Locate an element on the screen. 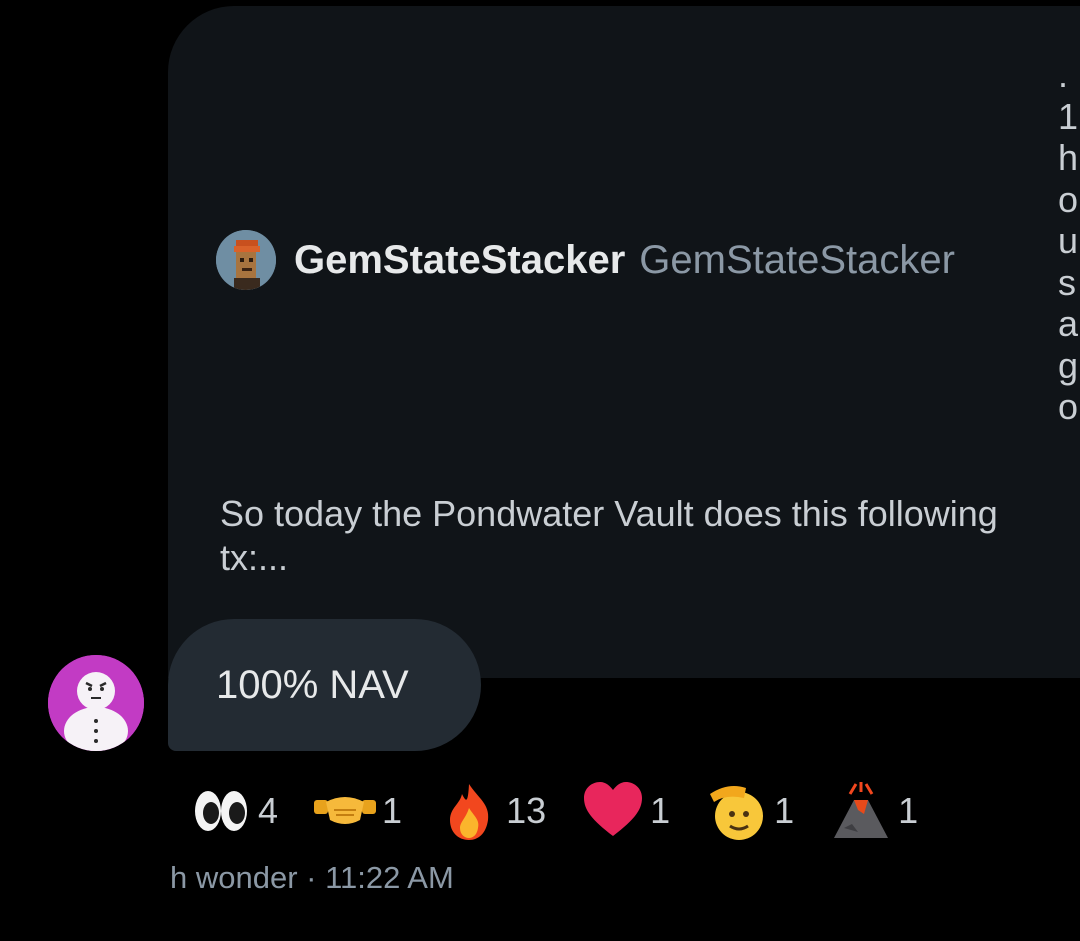 The image size is (1080, 941). sender-avatar is located at coordinates (96, 703).